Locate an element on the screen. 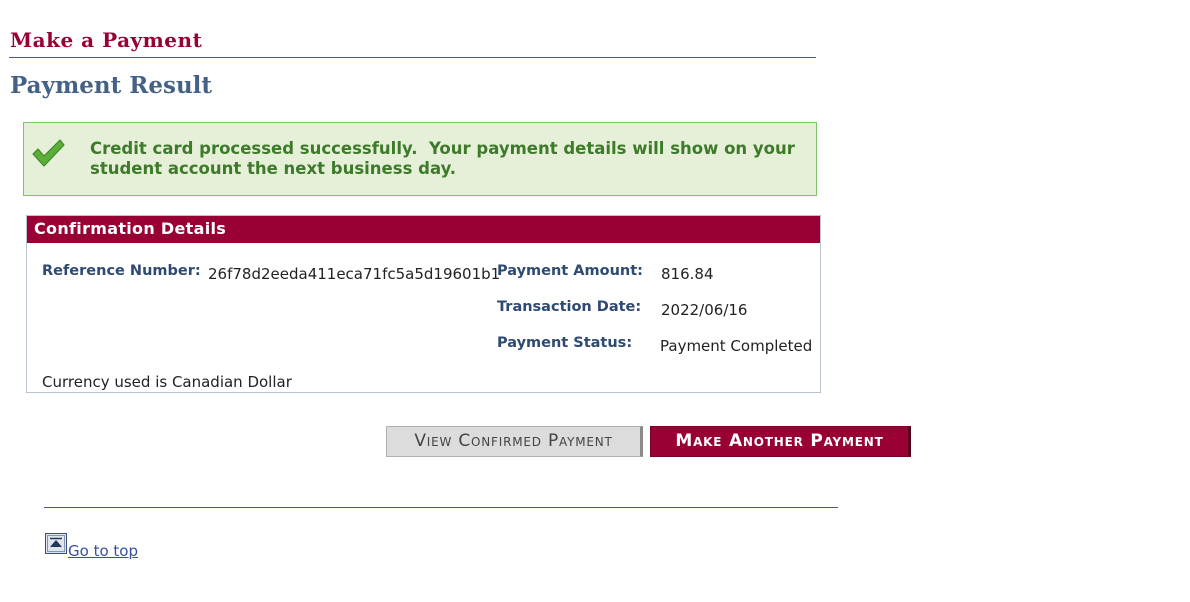 The width and height of the screenshot is (1190, 602). reference-number-label: Reference Number: is located at coordinates (121, 271).